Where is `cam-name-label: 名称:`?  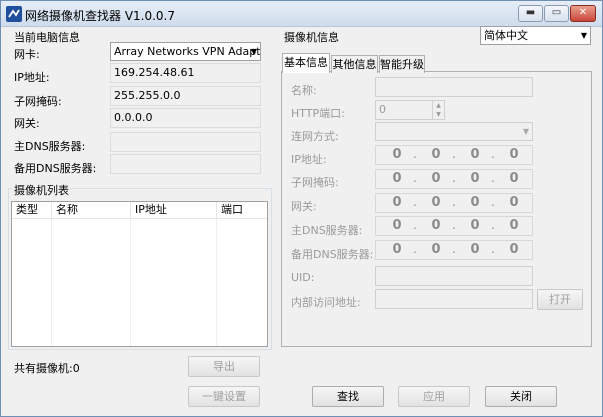
cam-name-label: 名称: is located at coordinates (304, 90).